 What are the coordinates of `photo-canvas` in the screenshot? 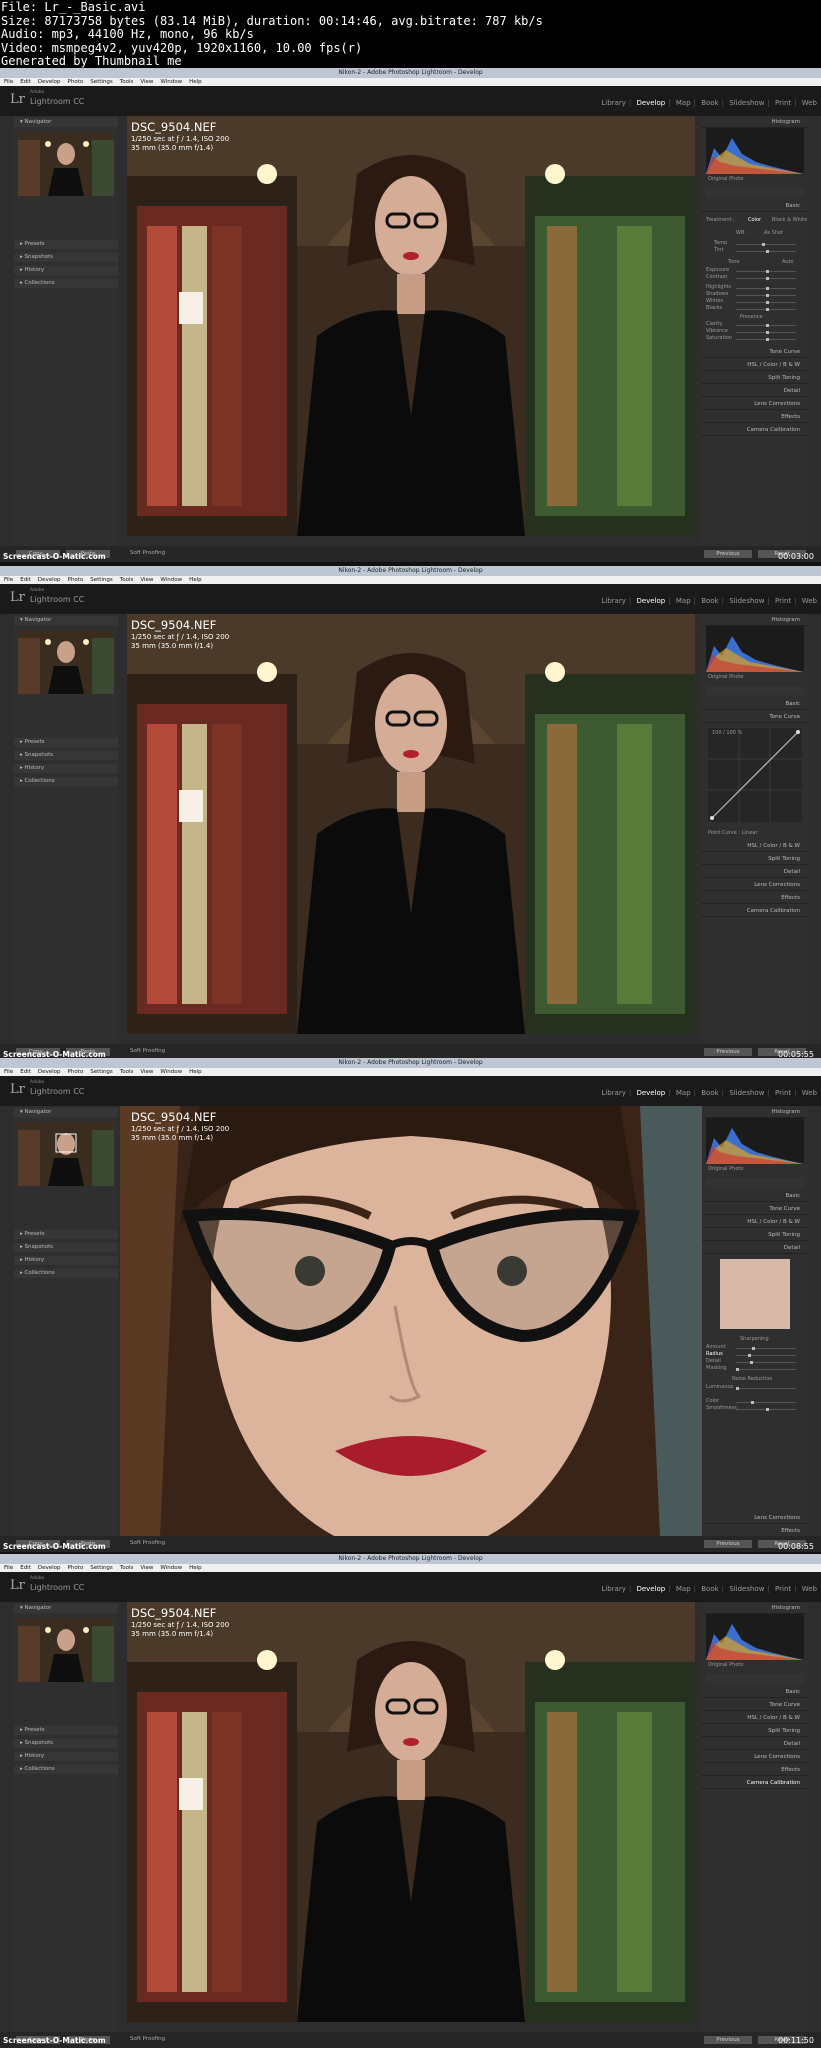 It's located at (411, 1812).